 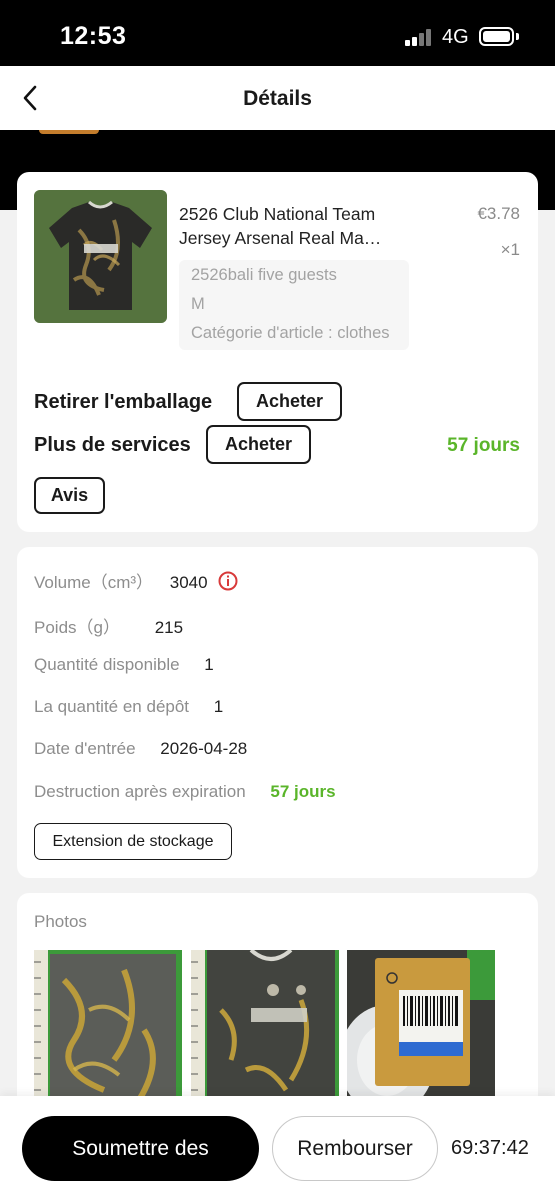 What do you see at coordinates (303, 791) in the screenshot?
I see `destruction-value: 57 jours` at bounding box center [303, 791].